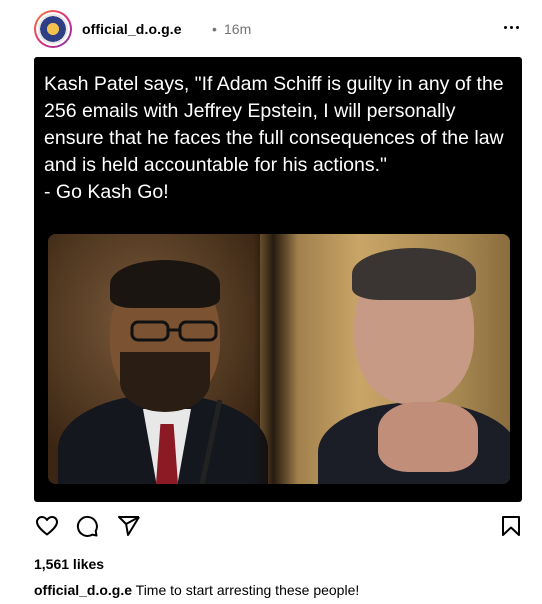 This screenshot has height=604, width=542. What do you see at coordinates (247, 590) in the screenshot?
I see `caption-text: Time to start arresting these people!` at bounding box center [247, 590].